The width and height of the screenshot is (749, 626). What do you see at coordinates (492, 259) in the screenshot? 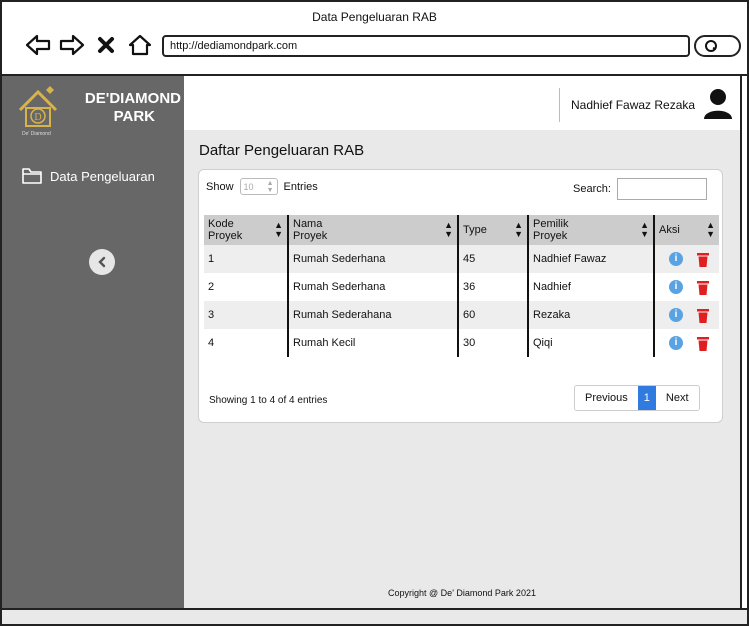
I see `cell-type: 45` at bounding box center [492, 259].